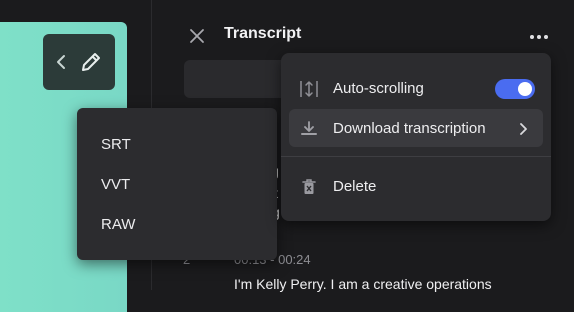  What do you see at coordinates (197, 36) in the screenshot?
I see `close-icon` at bounding box center [197, 36].